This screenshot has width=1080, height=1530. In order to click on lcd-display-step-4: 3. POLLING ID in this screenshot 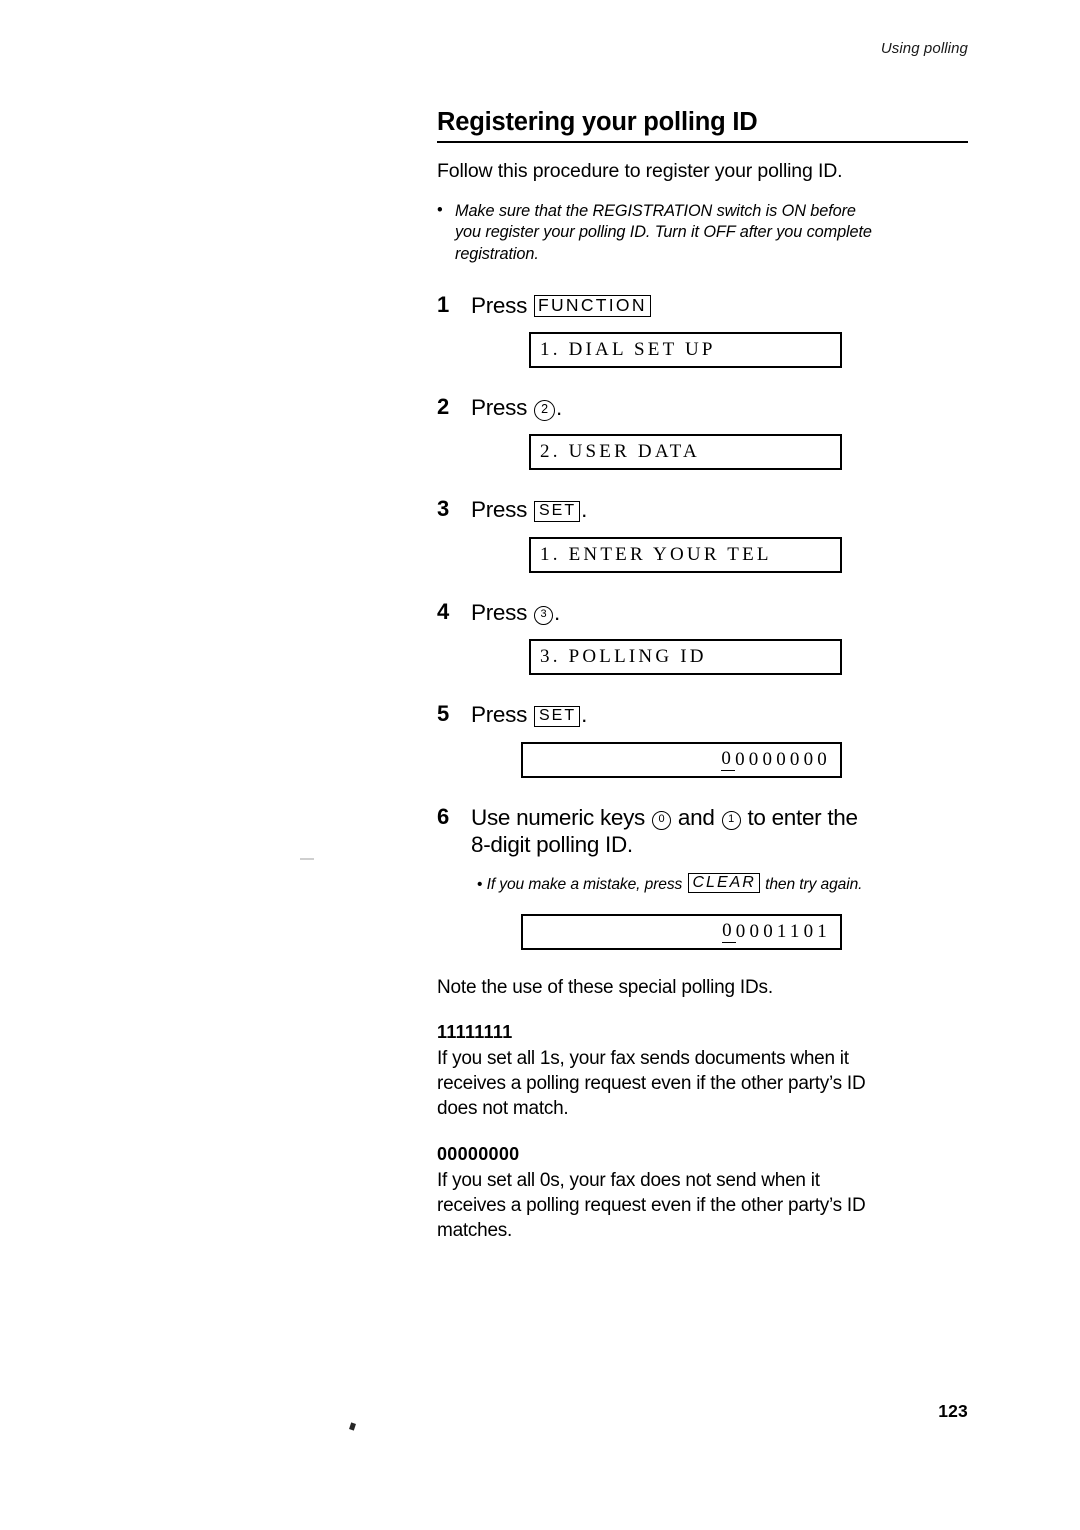, I will do `click(685, 657)`.